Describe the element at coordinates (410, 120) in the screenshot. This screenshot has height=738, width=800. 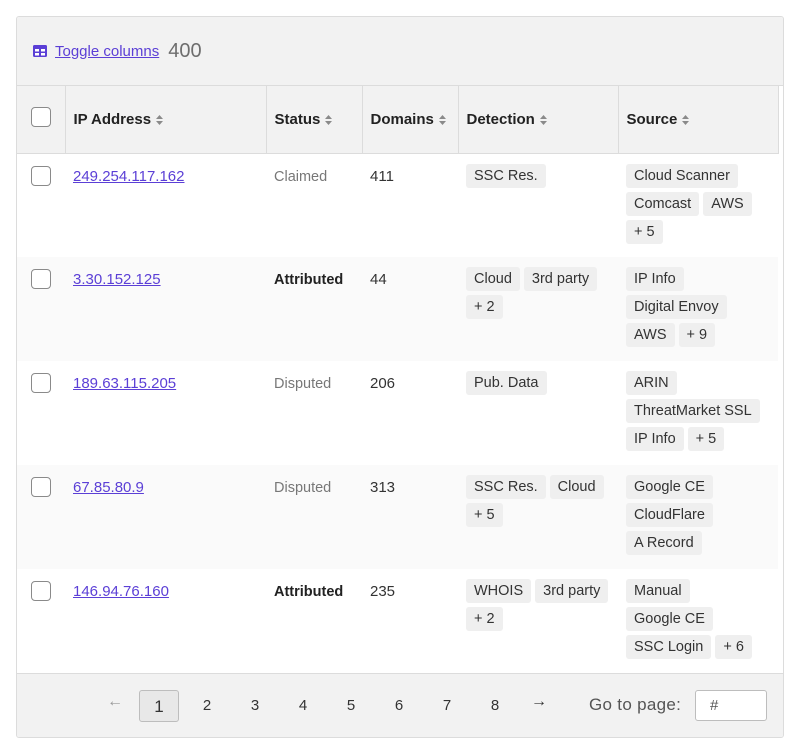
I see `column-header-domains: Domains` at that location.